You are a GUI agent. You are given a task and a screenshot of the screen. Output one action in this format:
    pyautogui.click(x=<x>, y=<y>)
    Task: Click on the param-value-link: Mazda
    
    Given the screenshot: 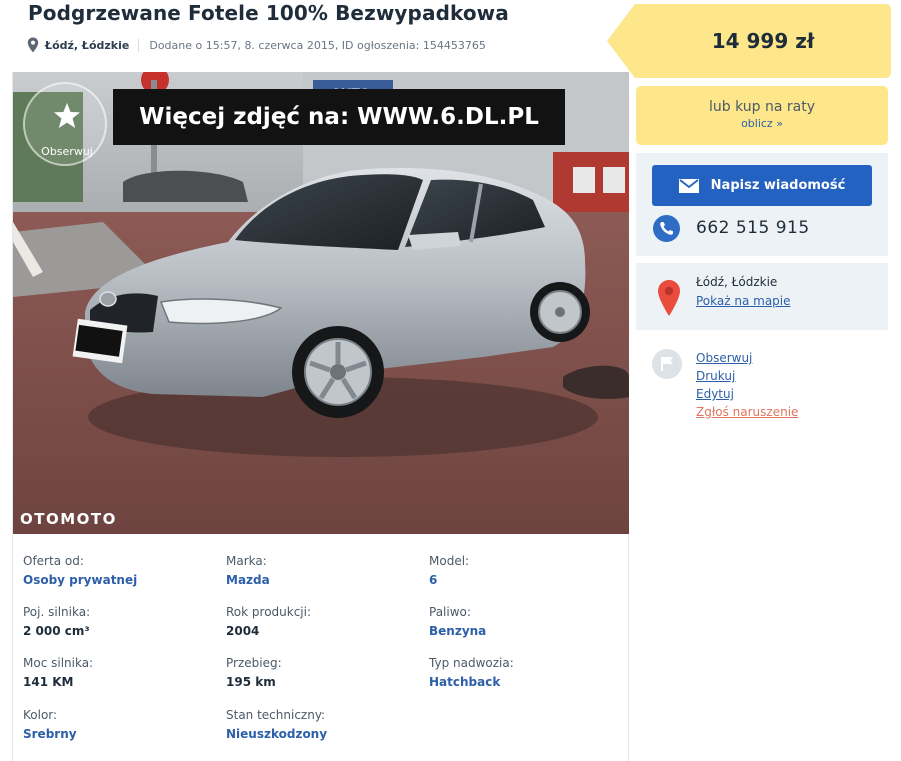 What is the action you would take?
    pyautogui.click(x=326, y=580)
    